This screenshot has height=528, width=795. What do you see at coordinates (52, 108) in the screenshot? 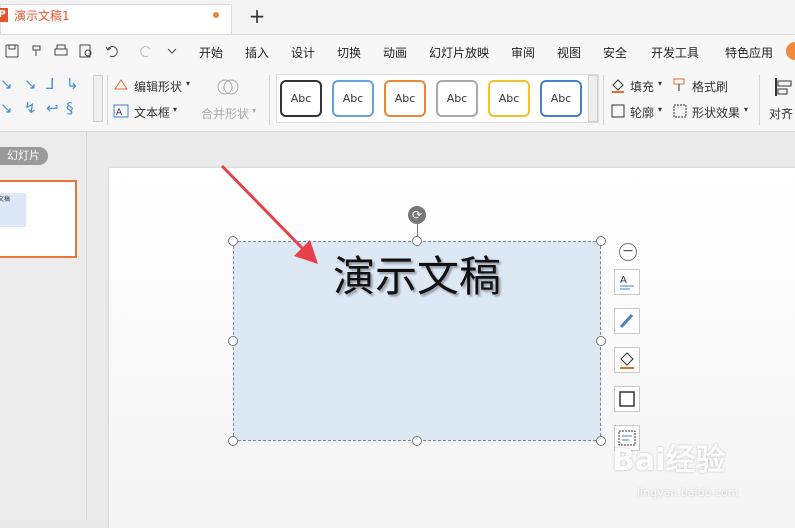
I see `curved-connector-icon: ↩` at bounding box center [52, 108].